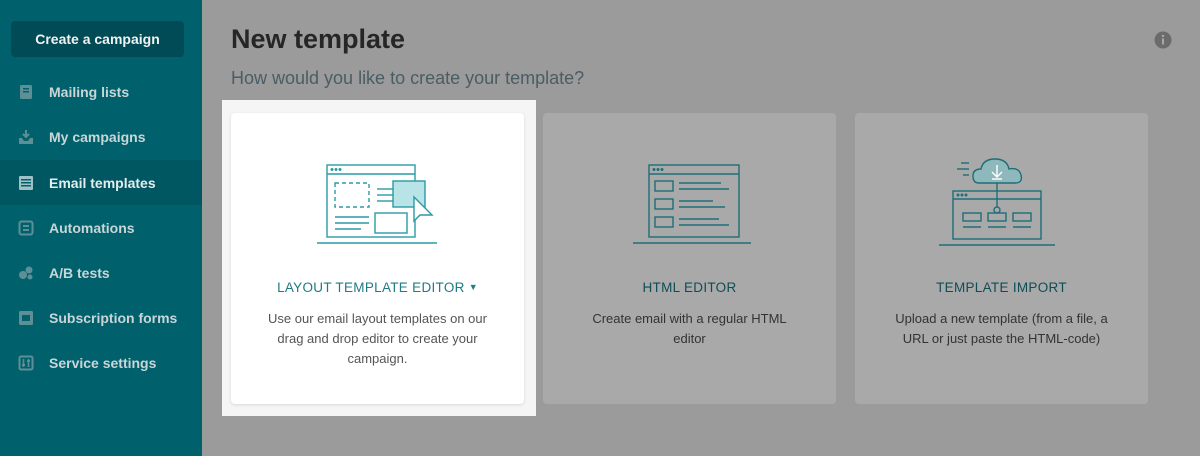 The image size is (1200, 456). What do you see at coordinates (26, 136) in the screenshot?
I see `campaigns-icon` at bounding box center [26, 136].